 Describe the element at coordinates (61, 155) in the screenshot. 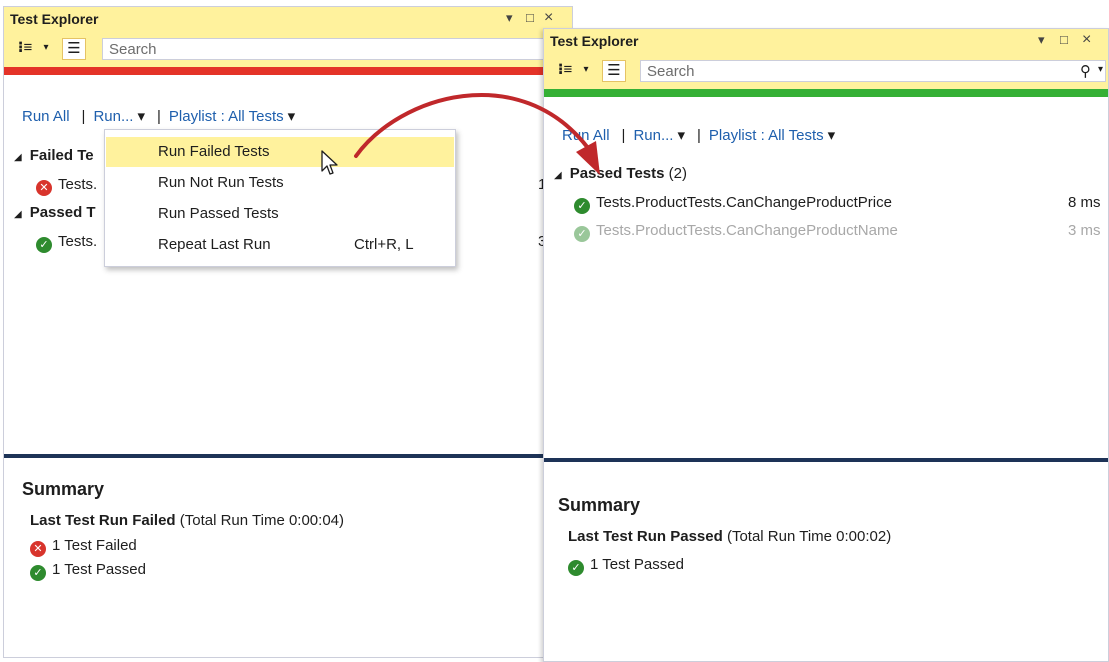

I see `group-label: Failed Te` at that location.